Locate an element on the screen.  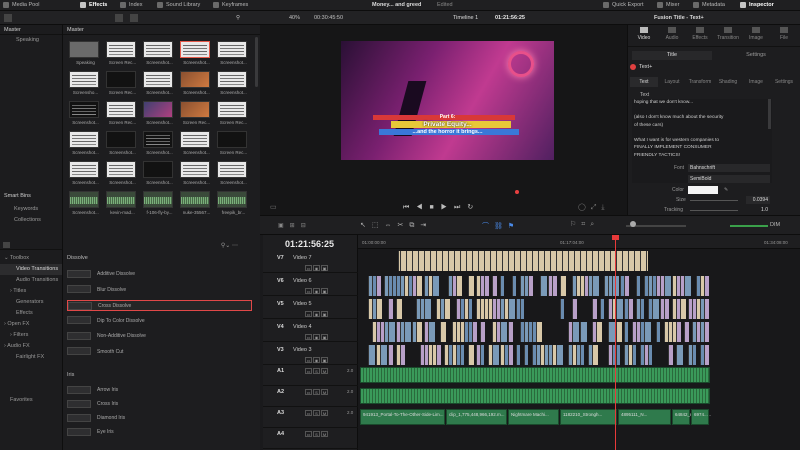
text-scrollbar is located at coordinates (769, 114).